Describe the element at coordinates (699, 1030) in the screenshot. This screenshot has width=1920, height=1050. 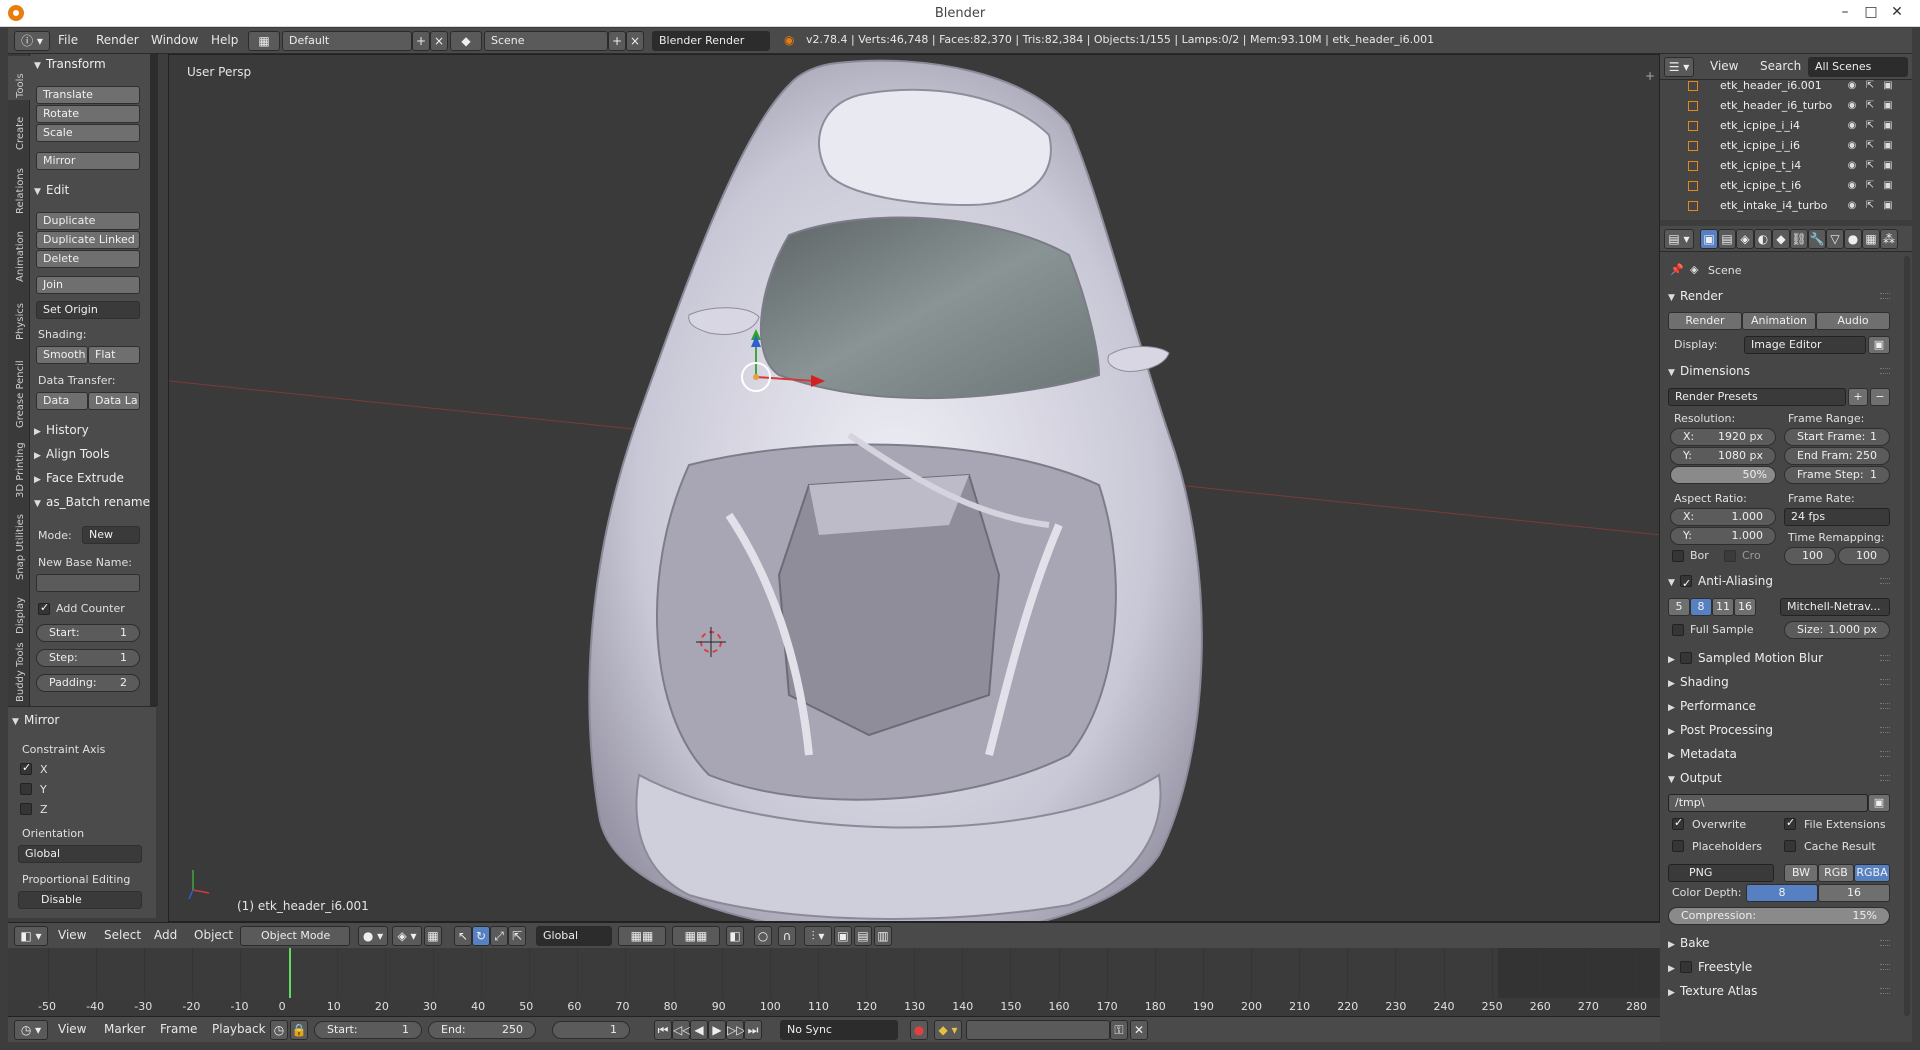
I see `play-reverse-icon: ◀` at that location.